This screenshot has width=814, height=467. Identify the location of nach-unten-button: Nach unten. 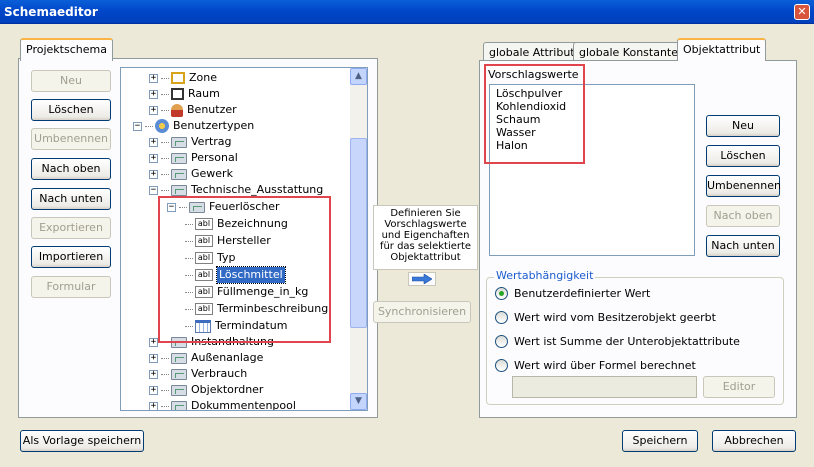
(71, 199).